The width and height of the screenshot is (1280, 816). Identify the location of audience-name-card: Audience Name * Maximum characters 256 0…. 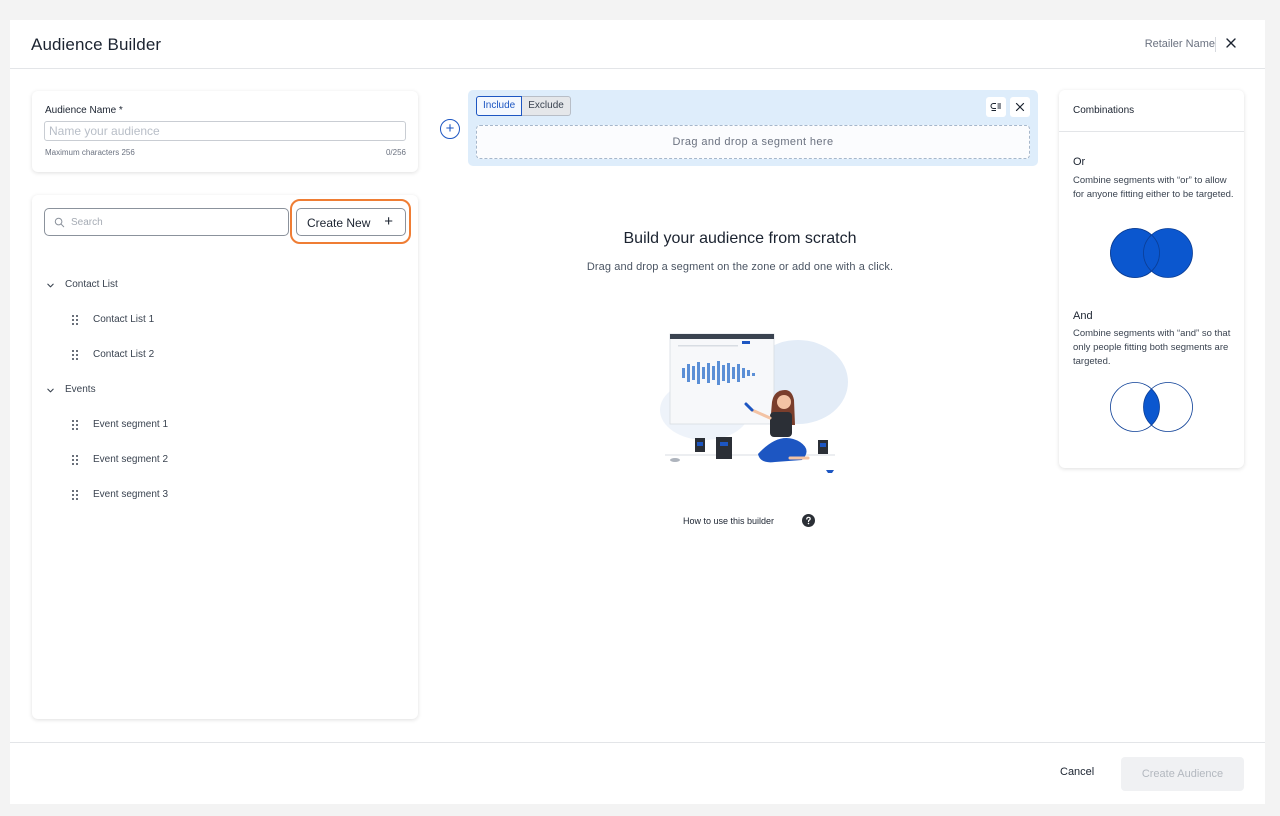
(225, 131).